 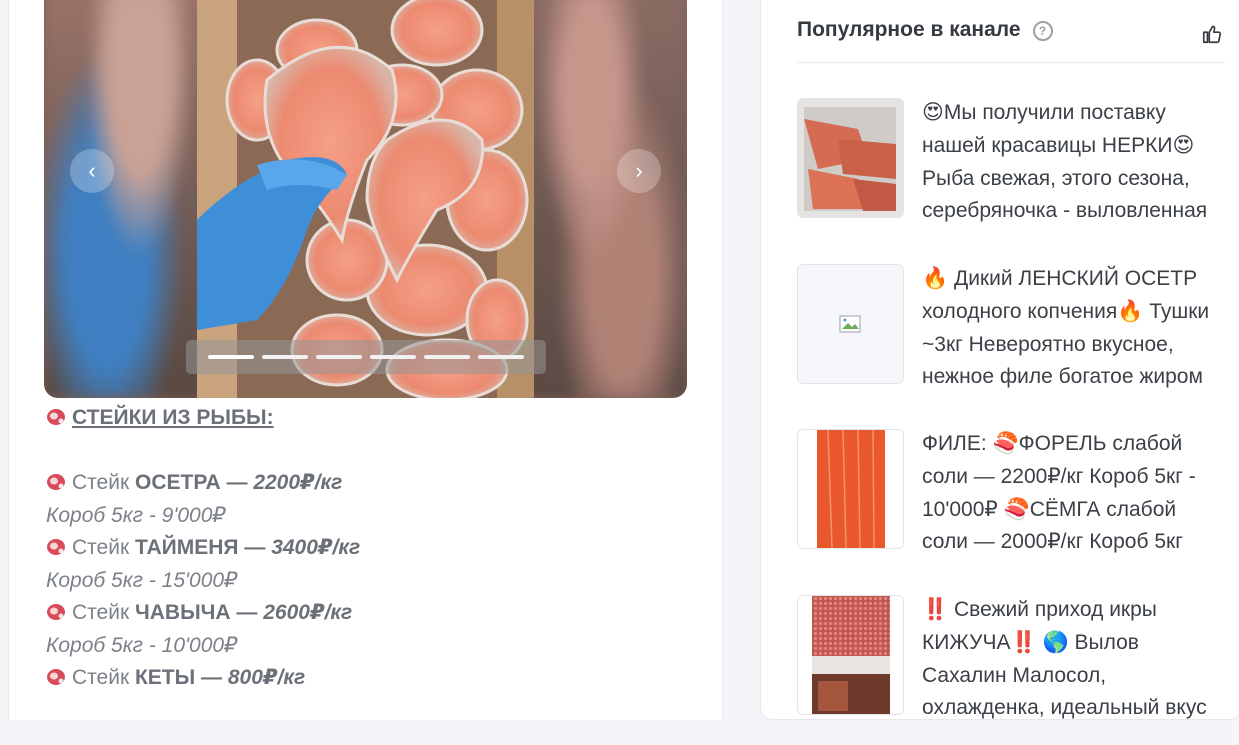 What do you see at coordinates (173, 417) in the screenshot?
I see `post-heading: СТЕЙКИ ИЗ РЫБЫ:` at bounding box center [173, 417].